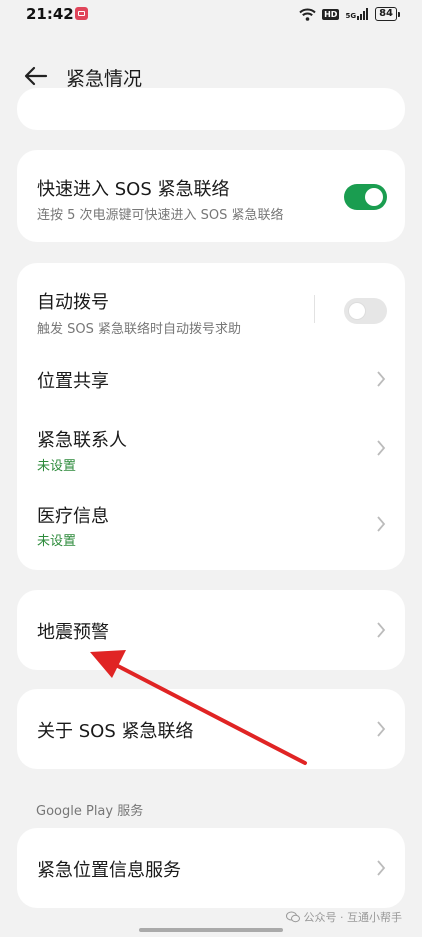 The height and width of the screenshot is (937, 422). I want to click on home-indicator, so click(211, 930).